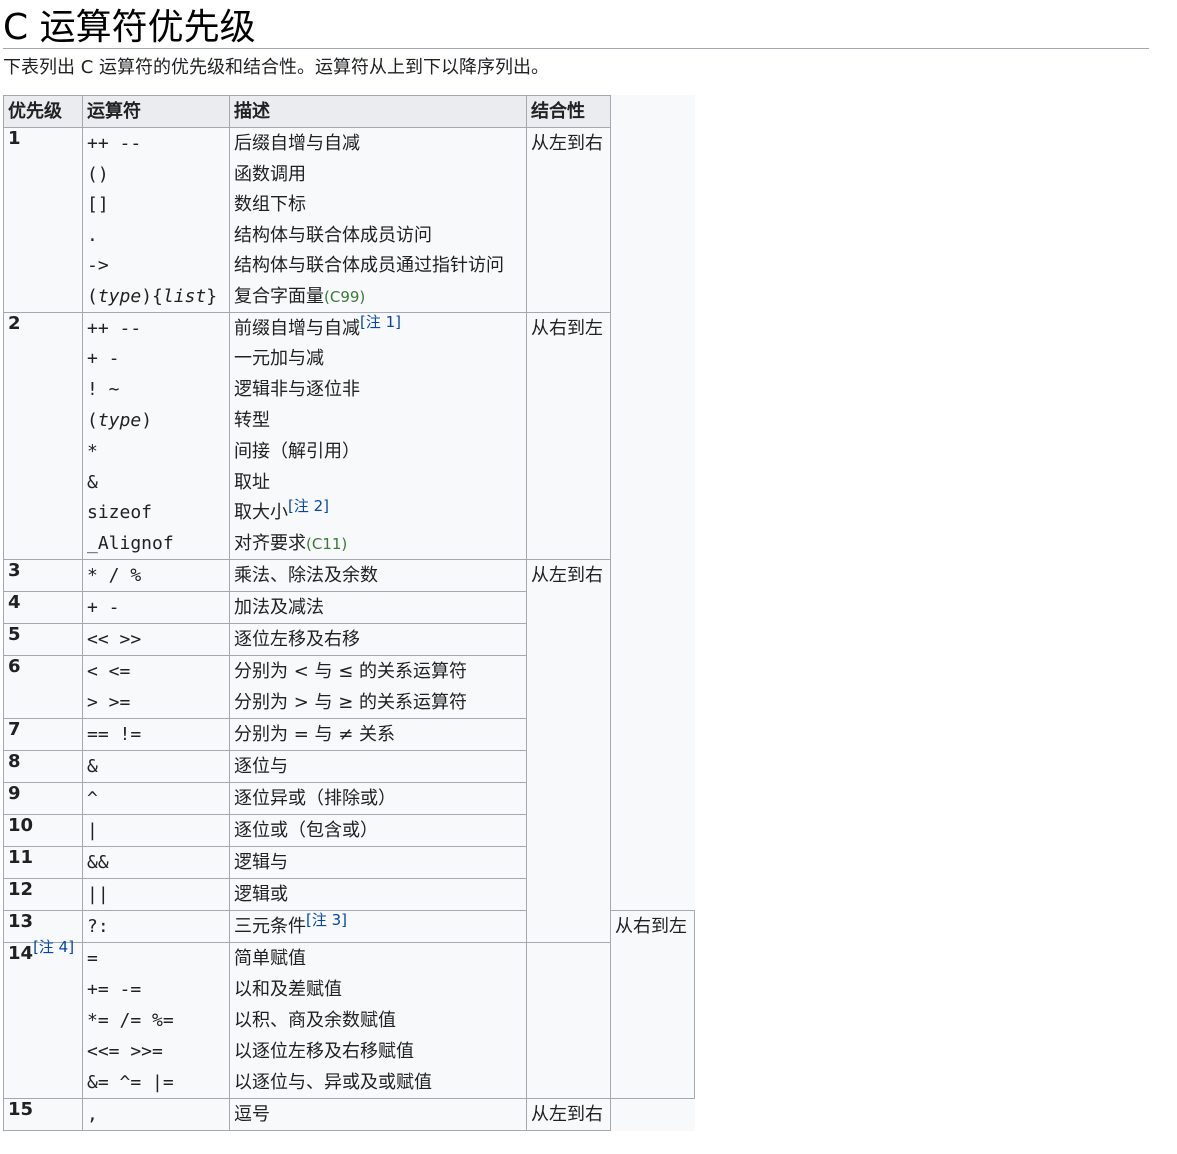 The image size is (1177, 1154). What do you see at coordinates (378, 607) in the screenshot?
I see `description-cell: 加法及减法` at bounding box center [378, 607].